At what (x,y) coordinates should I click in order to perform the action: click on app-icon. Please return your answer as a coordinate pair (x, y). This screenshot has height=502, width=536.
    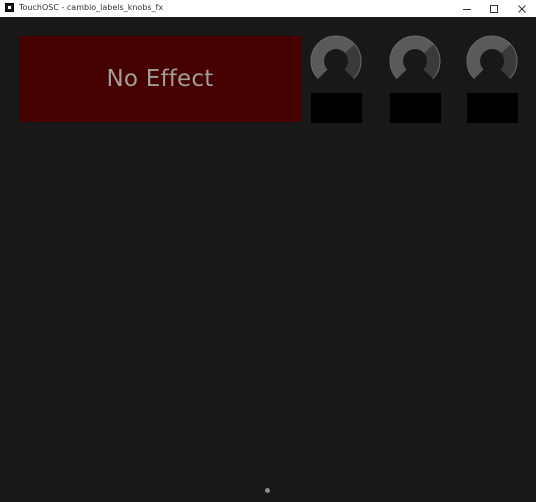
    Looking at the image, I should click on (9, 7).